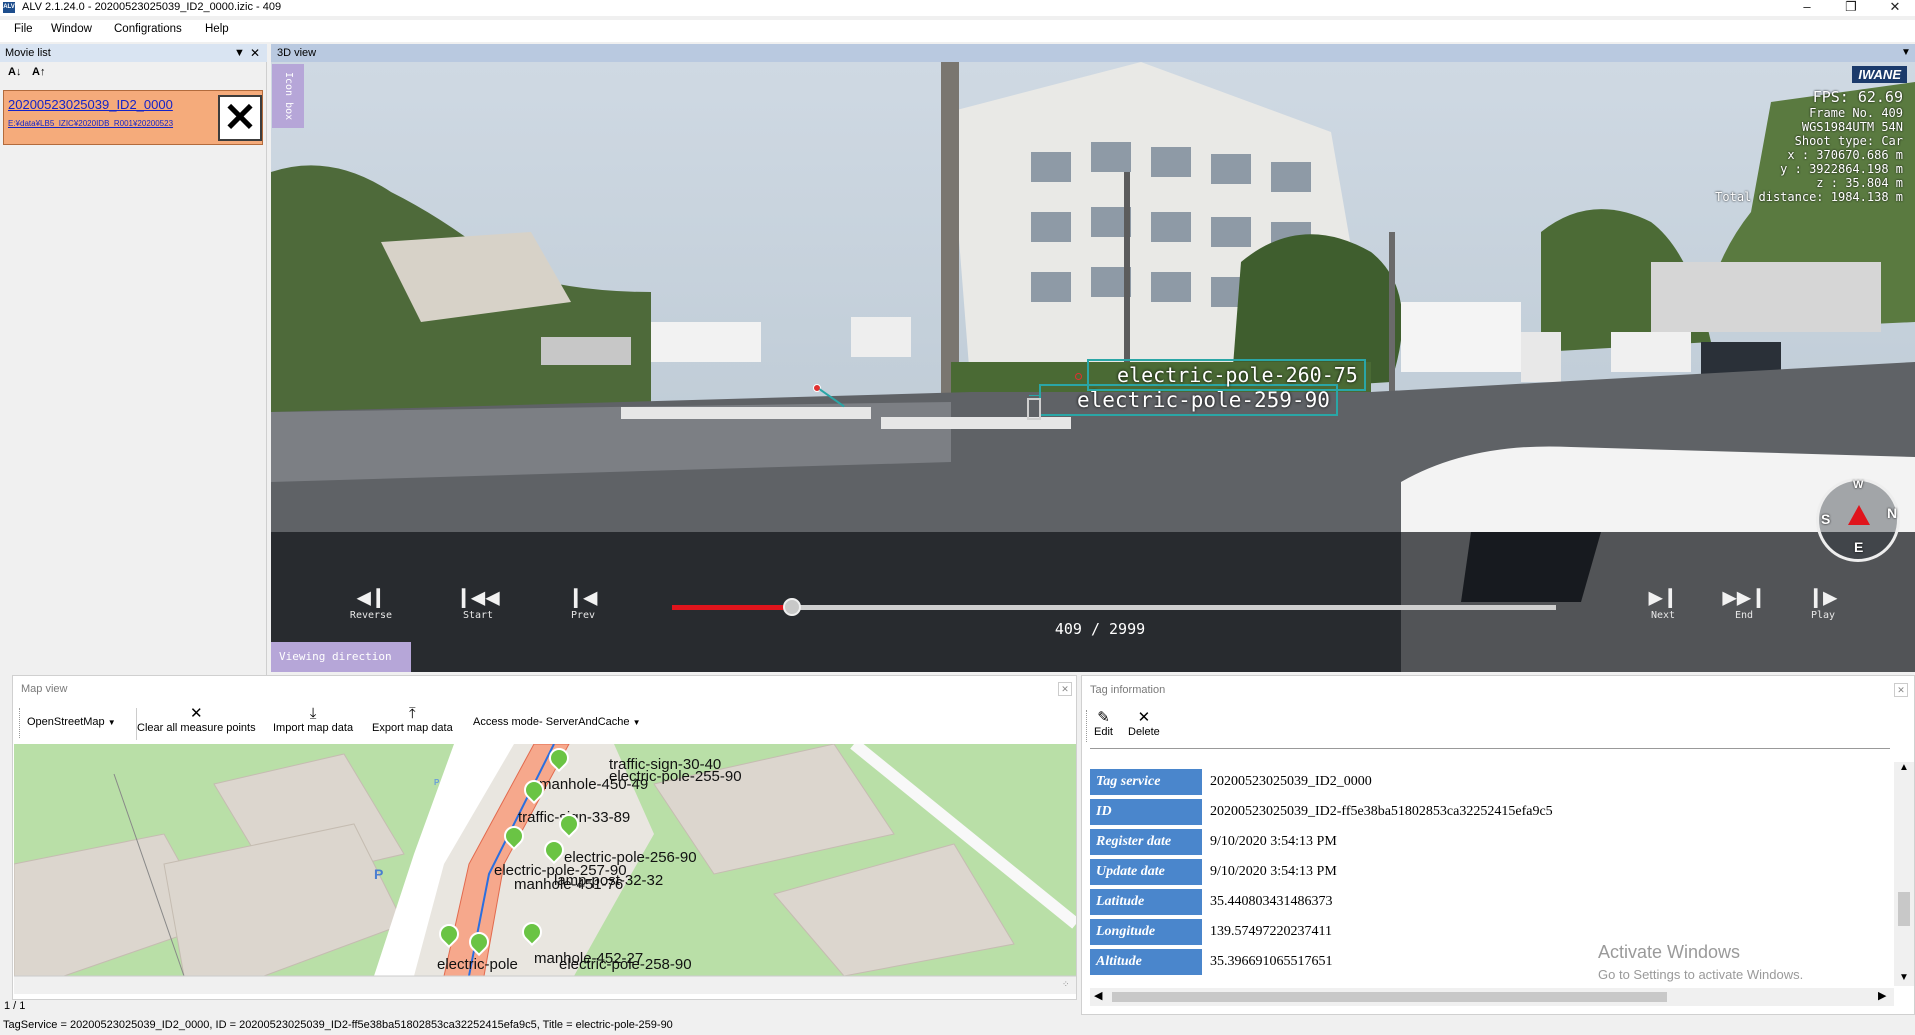 The width and height of the screenshot is (1915, 1035). I want to click on menu-window: Window, so click(71, 29).